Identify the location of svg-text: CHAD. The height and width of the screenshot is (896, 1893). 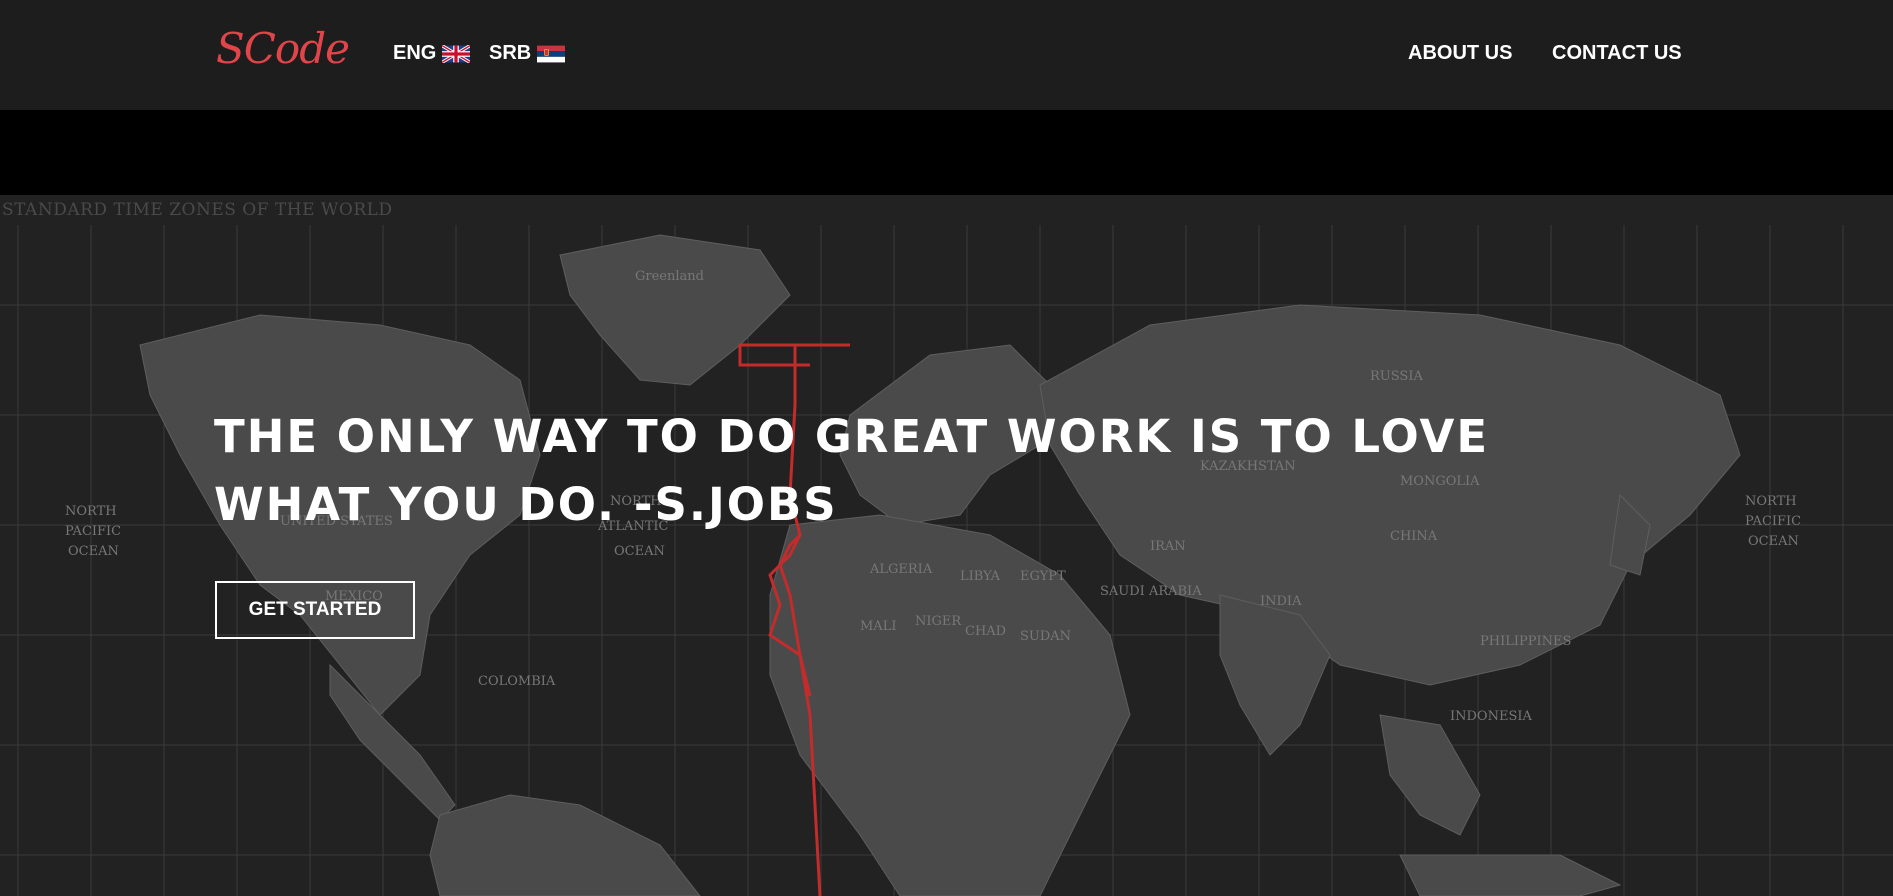
(985, 631).